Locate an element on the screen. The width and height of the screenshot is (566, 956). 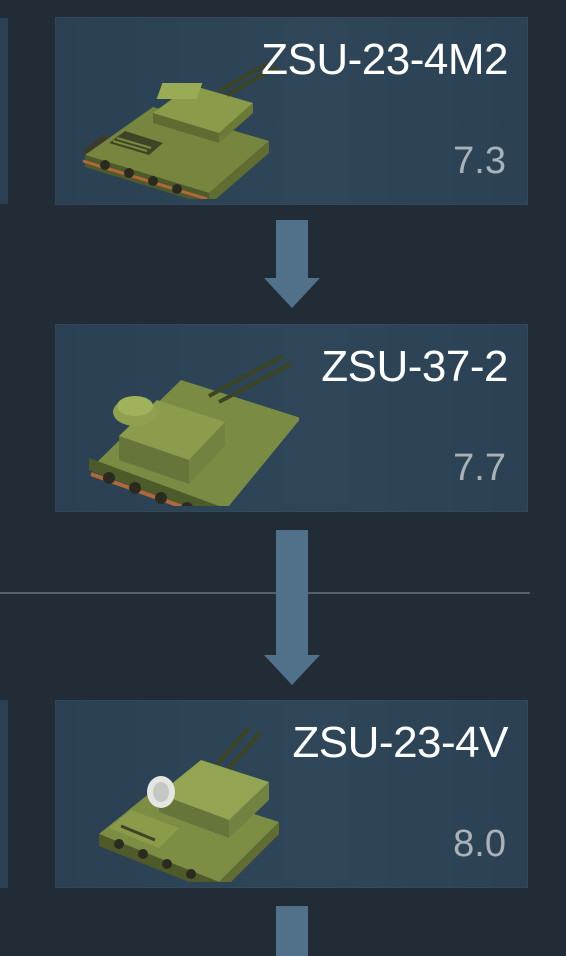
vehicle-name: ZSU-23-4M2 is located at coordinates (384, 59).